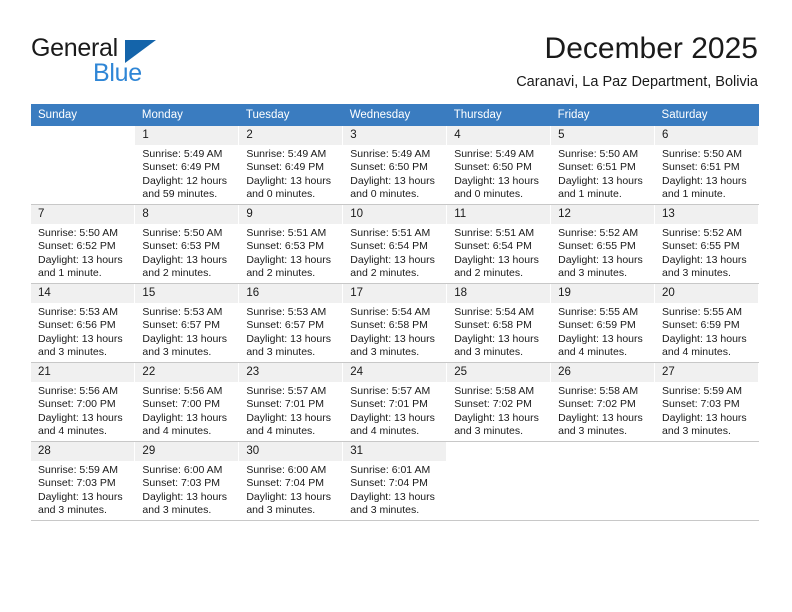  I want to click on weekday-header-wednesday: Wednesday, so click(394, 115).